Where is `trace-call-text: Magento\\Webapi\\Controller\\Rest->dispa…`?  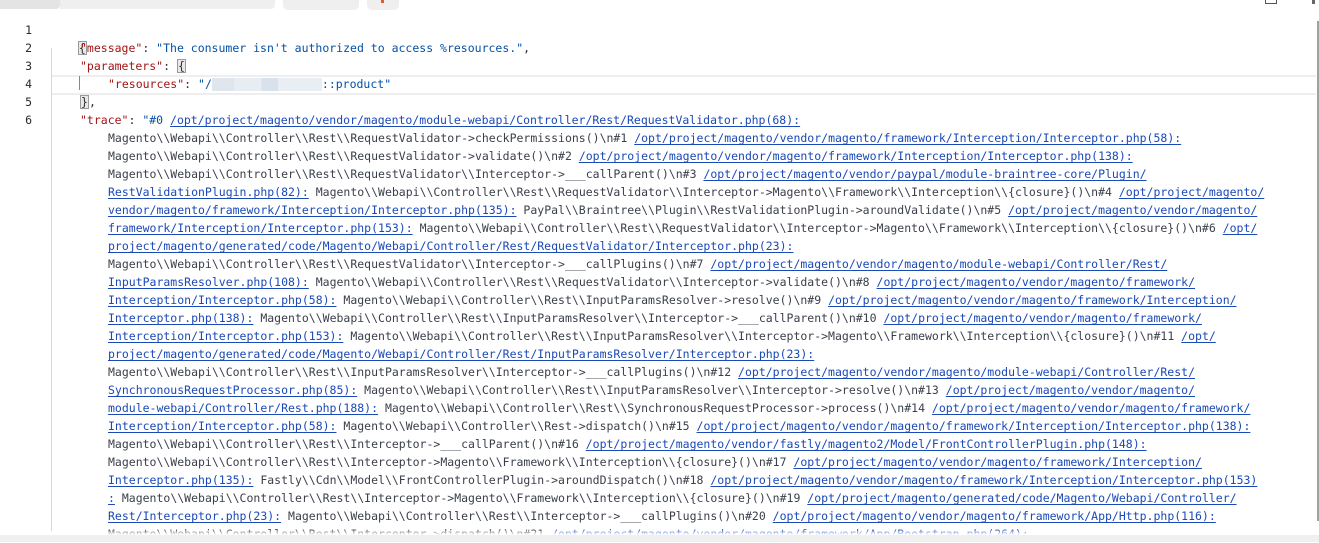
trace-call-text: Magento\\Webapi\\Controller\\Rest->dispa… is located at coordinates (516, 426).